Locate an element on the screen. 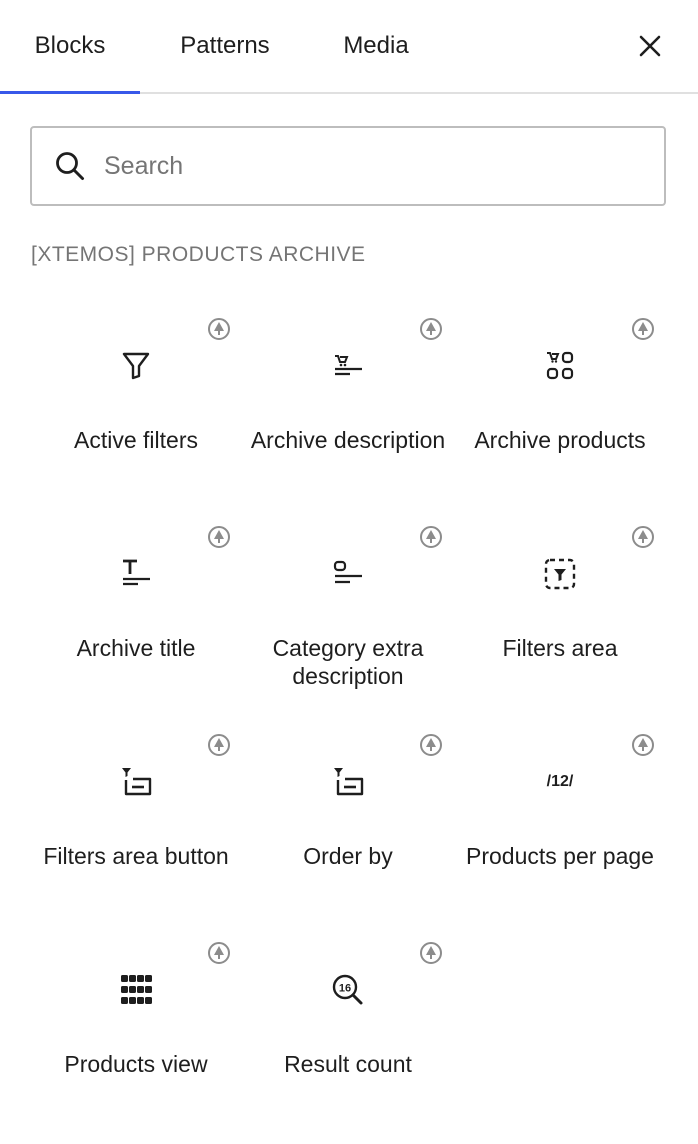  block-label: Filters area is located at coordinates (560, 648).